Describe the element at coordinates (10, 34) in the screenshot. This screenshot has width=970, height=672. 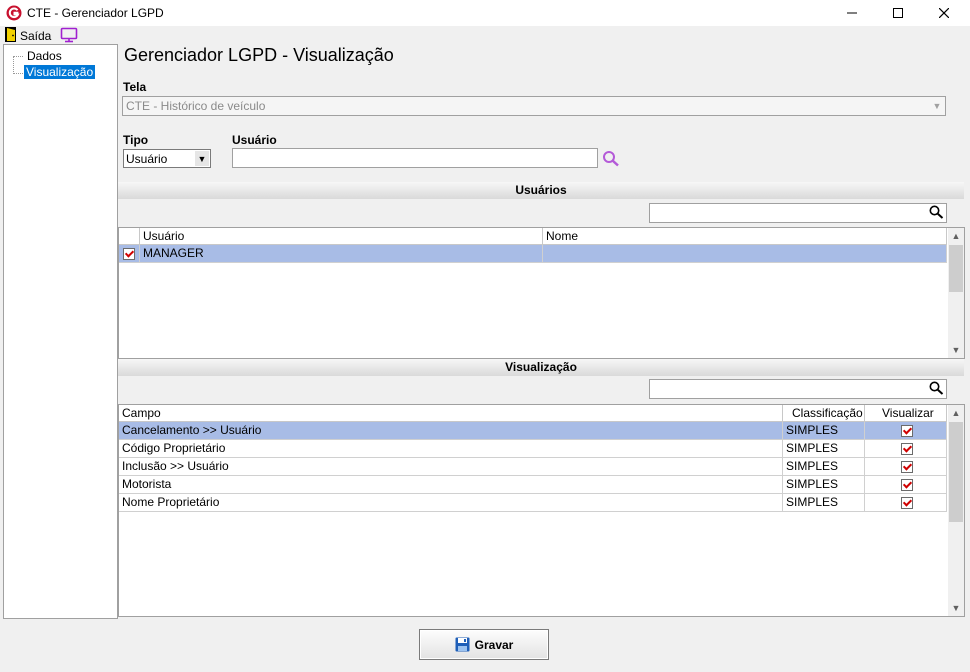
I see `exit-door-icon` at that location.